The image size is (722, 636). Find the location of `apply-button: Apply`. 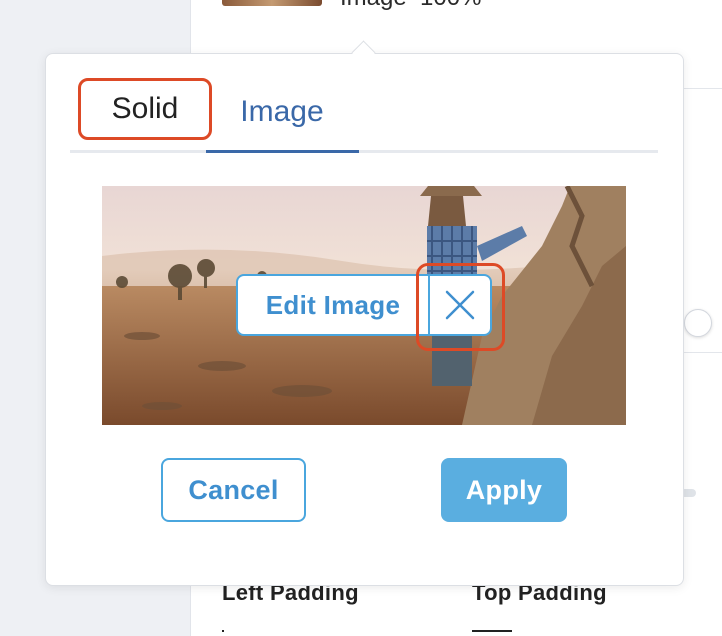

apply-button: Apply is located at coordinates (504, 490).